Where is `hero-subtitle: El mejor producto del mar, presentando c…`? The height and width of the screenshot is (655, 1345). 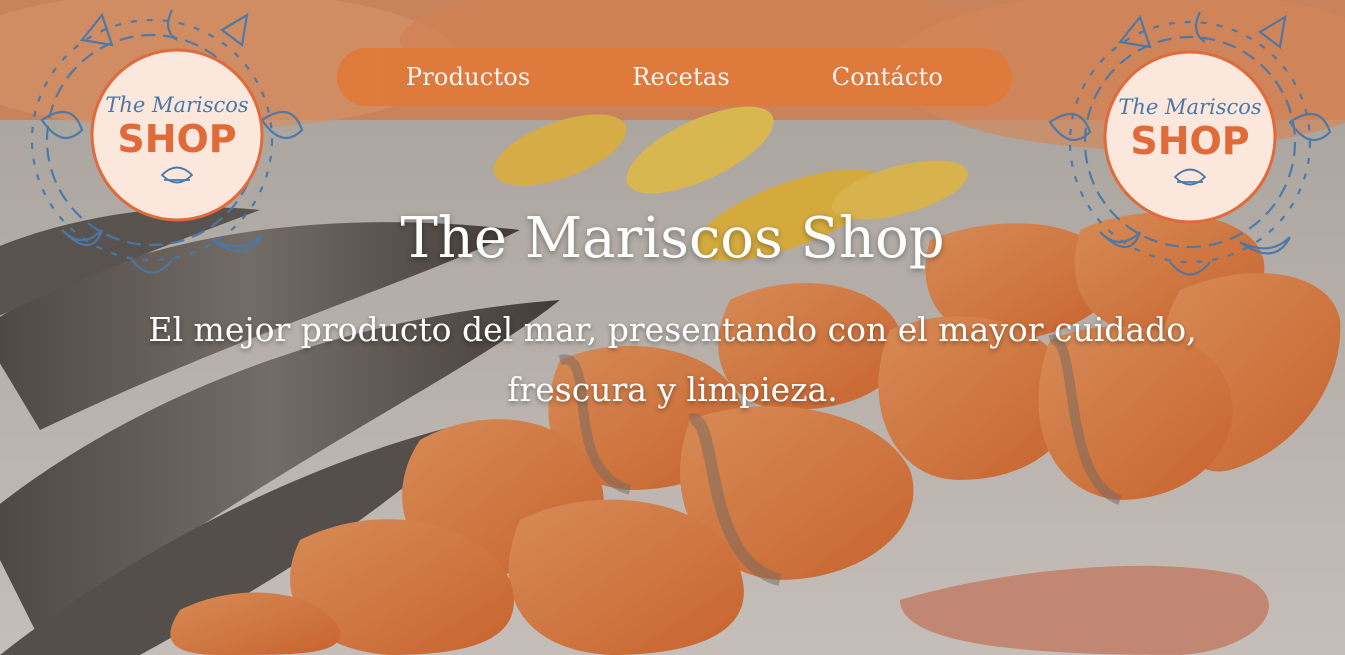 hero-subtitle: El mejor producto del mar, presentando c… is located at coordinates (672, 359).